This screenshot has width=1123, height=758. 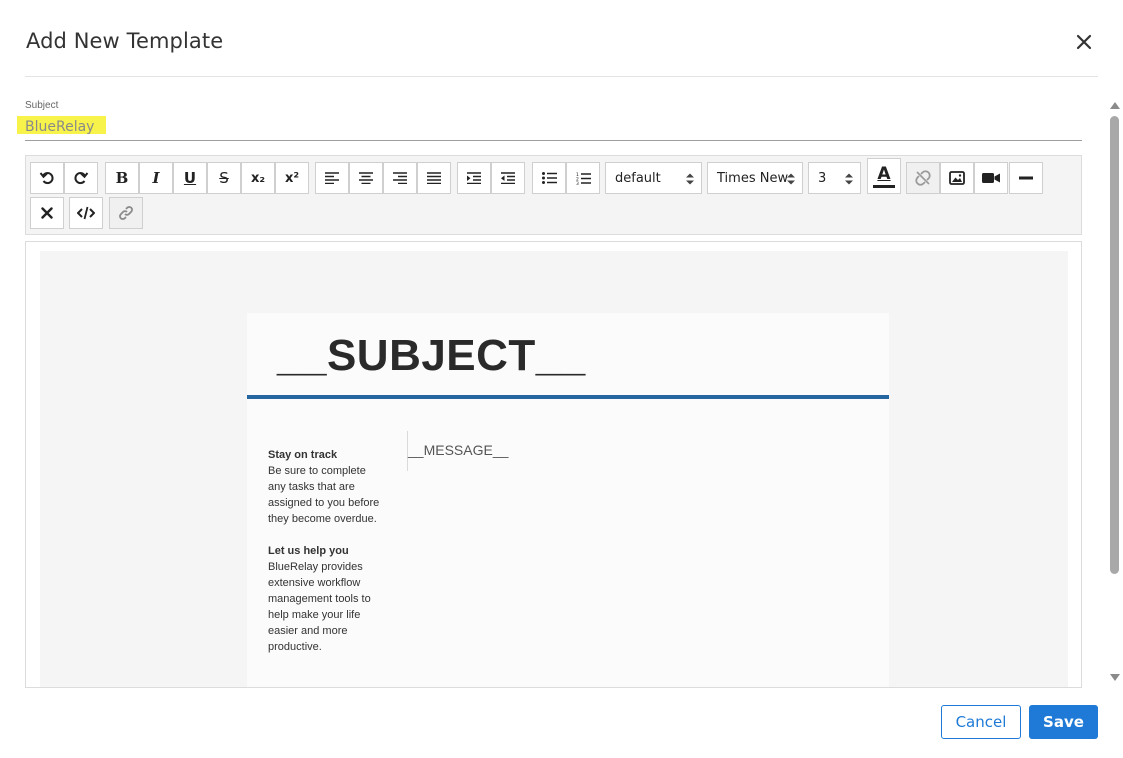 What do you see at coordinates (303, 455) in the screenshot?
I see `sidebar-heading: Stay on track` at bounding box center [303, 455].